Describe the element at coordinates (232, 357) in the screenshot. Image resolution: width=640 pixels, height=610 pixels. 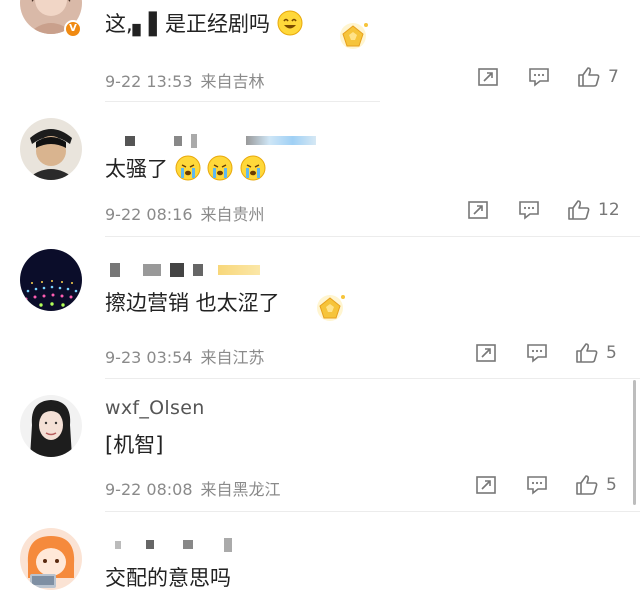
I see `comment-location: 来自江苏` at that location.